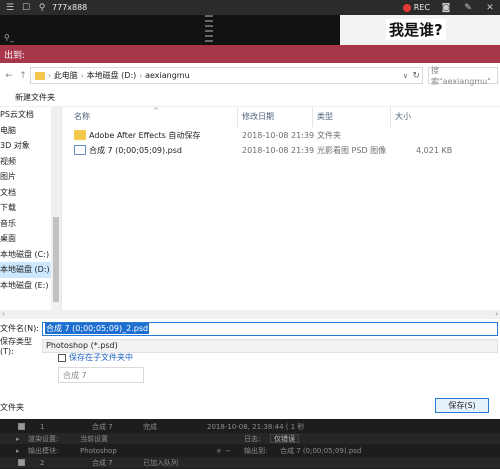 The image size is (500, 469). What do you see at coordinates (70, 7) in the screenshot?
I see `capture-size-label: 777x888` at bounding box center [70, 7].